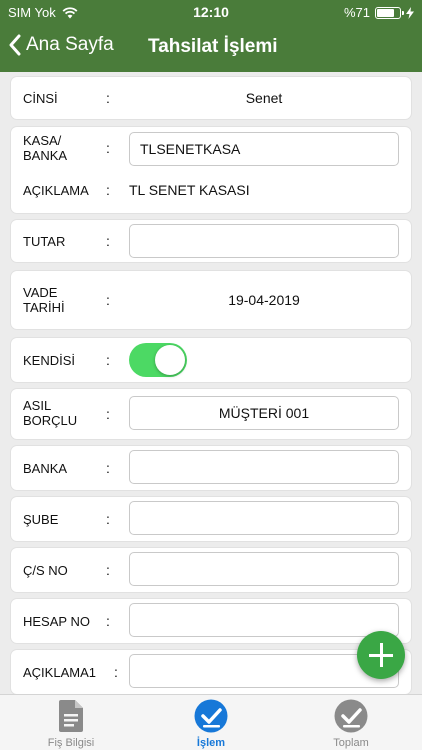 Image resolution: width=422 pixels, height=750 pixels. I want to click on document-icon, so click(71, 716).